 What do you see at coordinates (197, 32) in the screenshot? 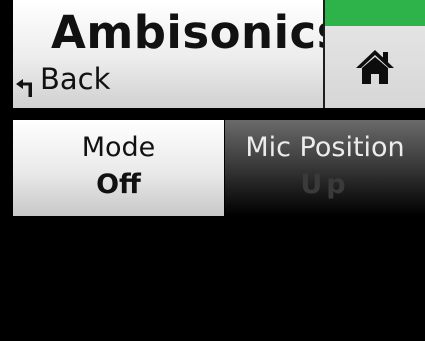
I see `page-title: Ambisonics` at bounding box center [197, 32].